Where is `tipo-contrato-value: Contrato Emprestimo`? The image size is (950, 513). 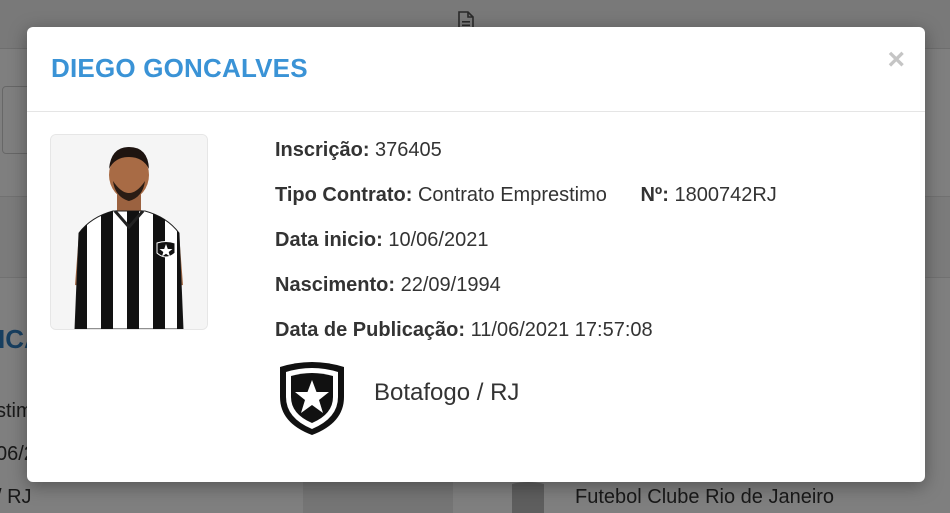
tipo-contrato-value: Contrato Emprestimo is located at coordinates (512, 195).